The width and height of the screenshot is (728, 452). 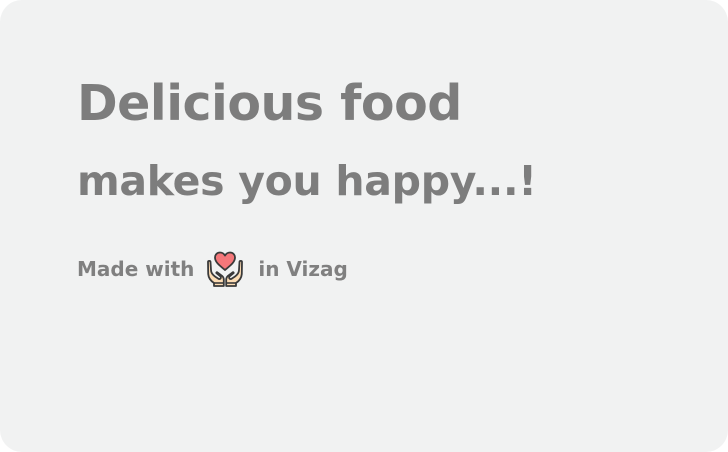 What do you see at coordinates (225, 269) in the screenshot?
I see `hands-holding-heart-icon` at bounding box center [225, 269].